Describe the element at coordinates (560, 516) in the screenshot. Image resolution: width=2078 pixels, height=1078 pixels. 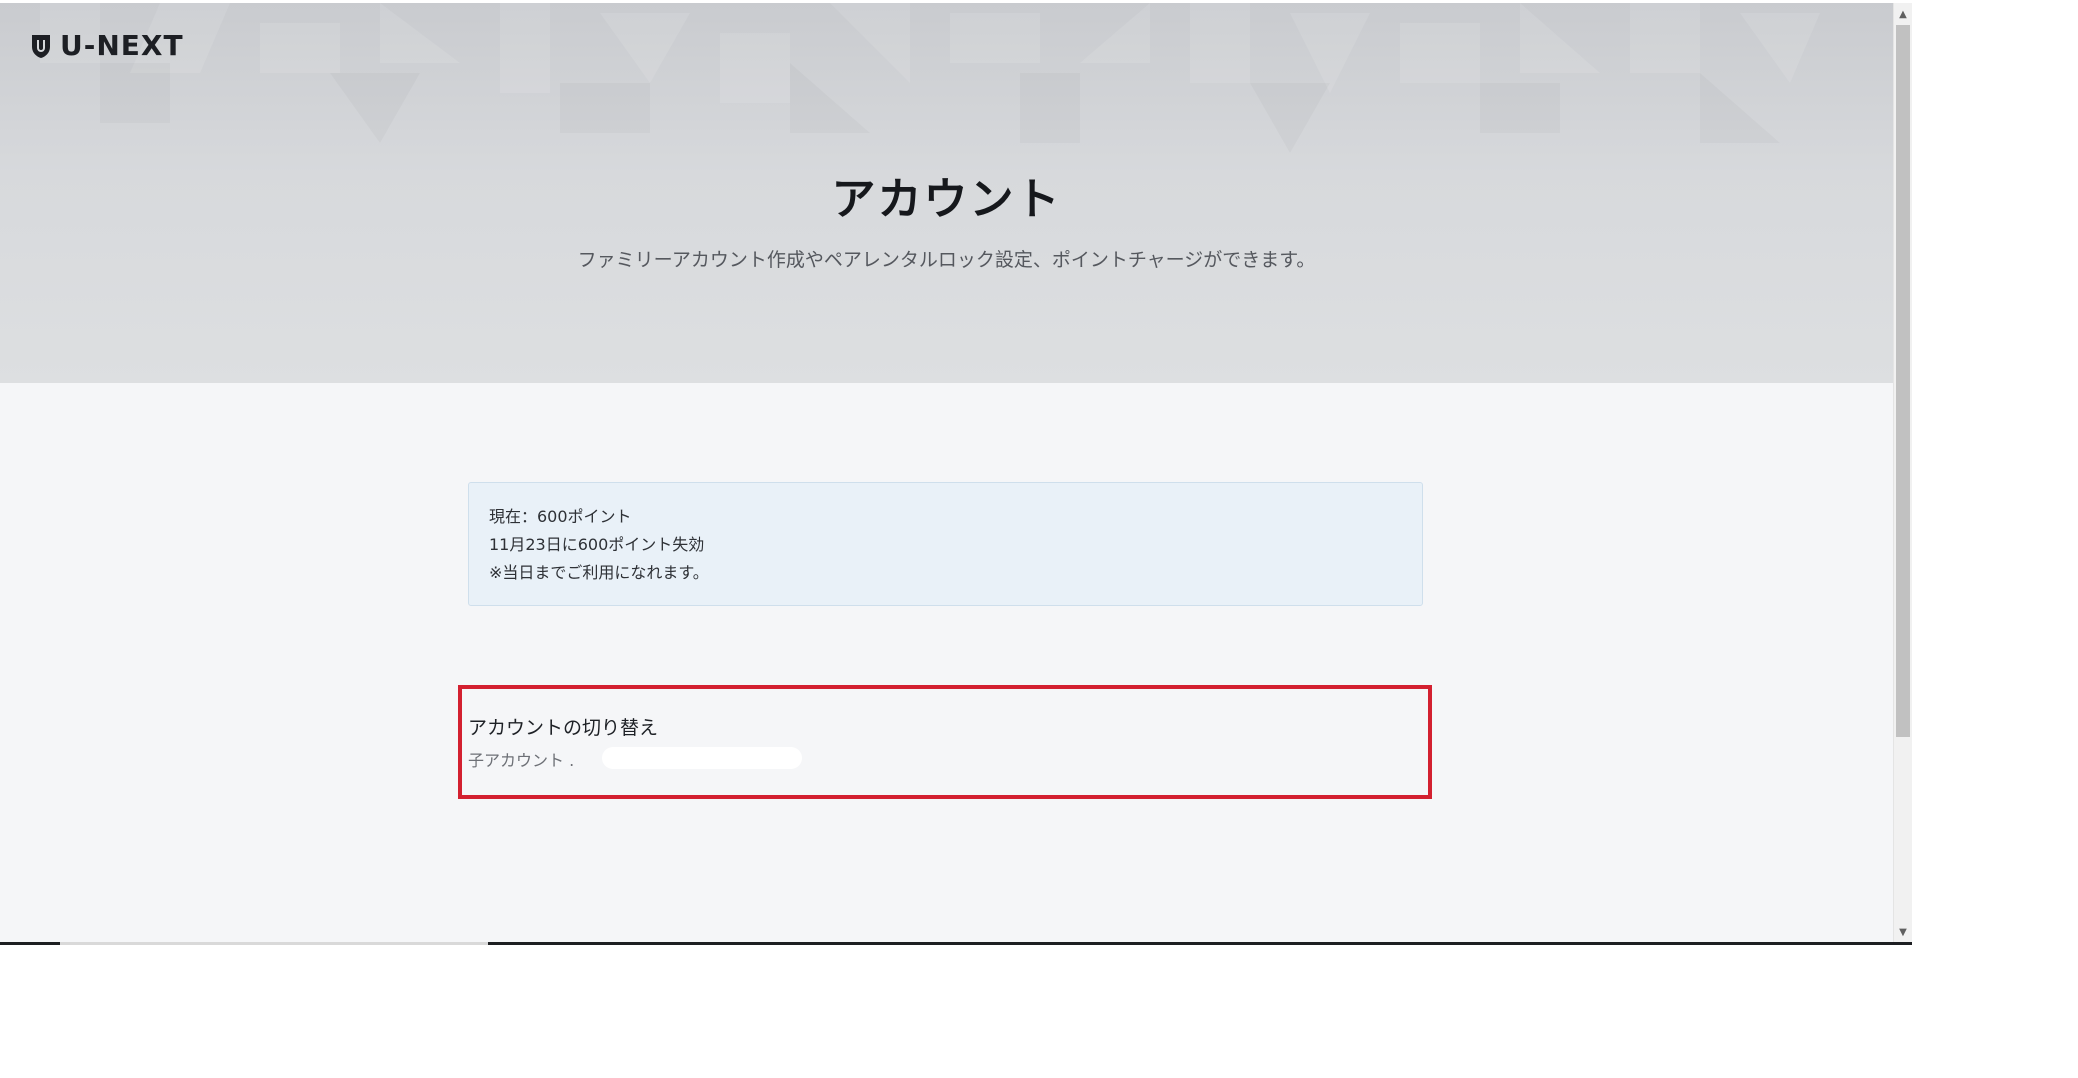
I see `current-points: 現在：600ポイント` at that location.